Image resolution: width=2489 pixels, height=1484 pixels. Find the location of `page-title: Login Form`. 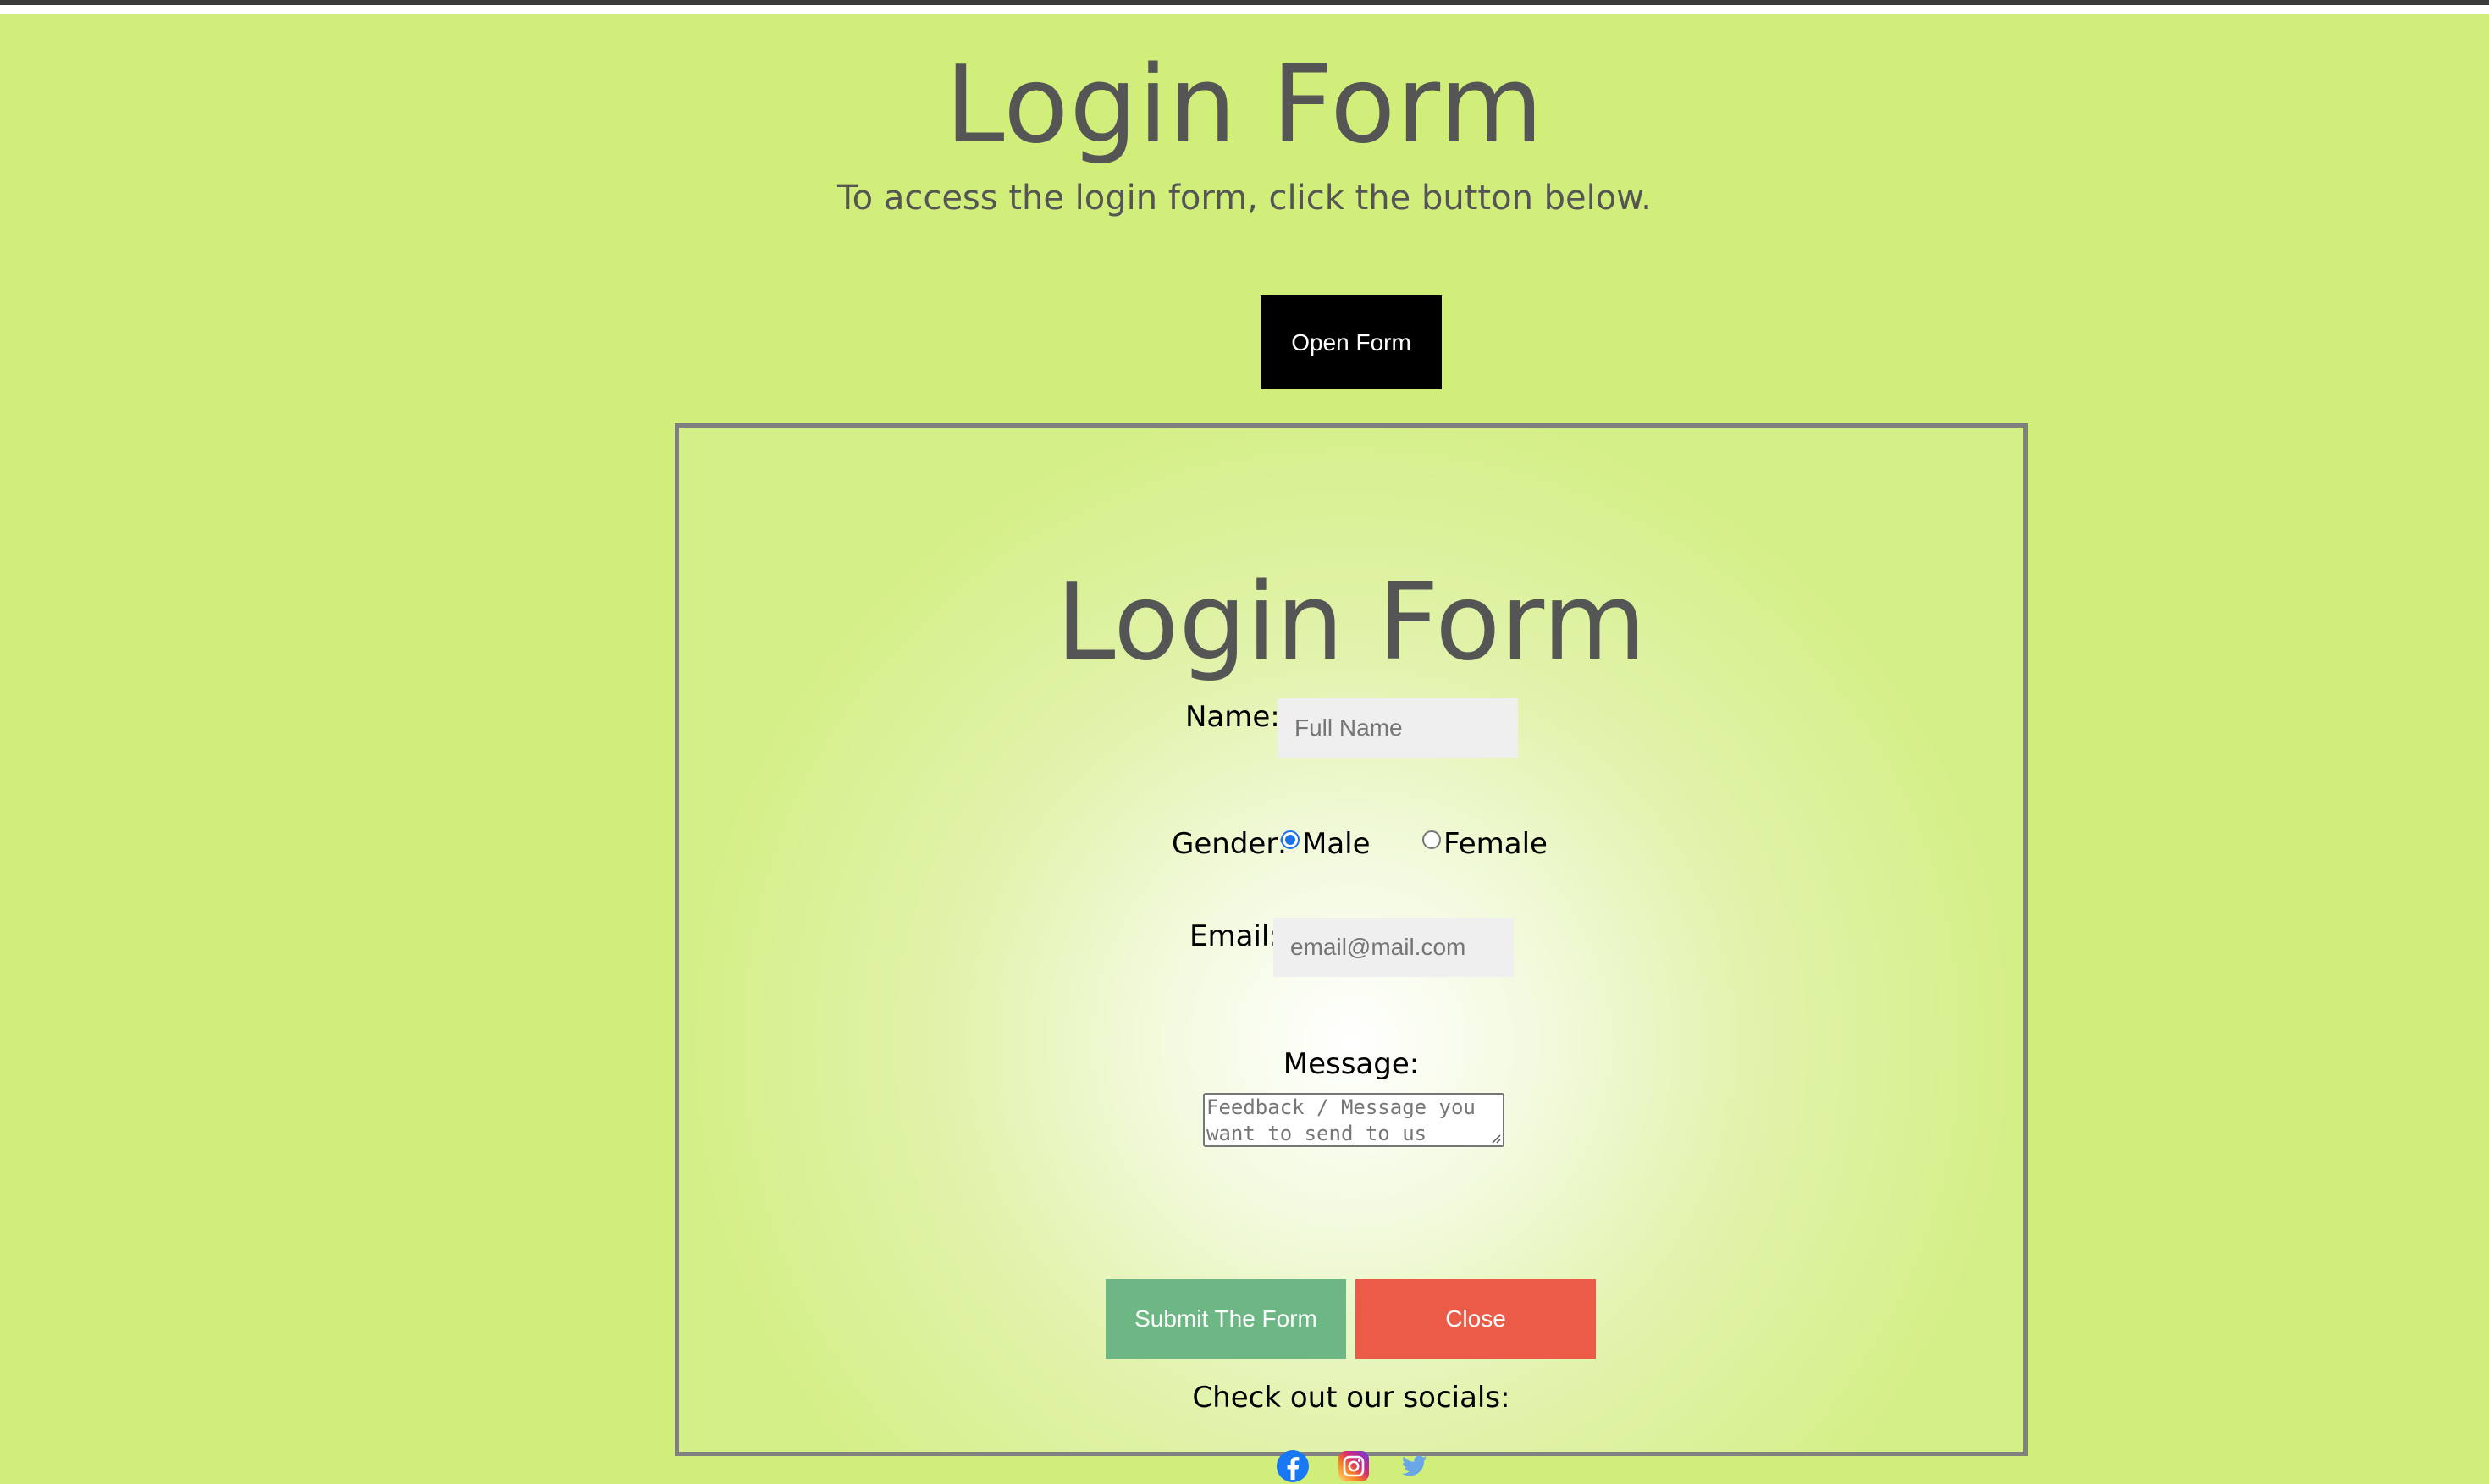

page-title: Login Form is located at coordinates (1244, 104).